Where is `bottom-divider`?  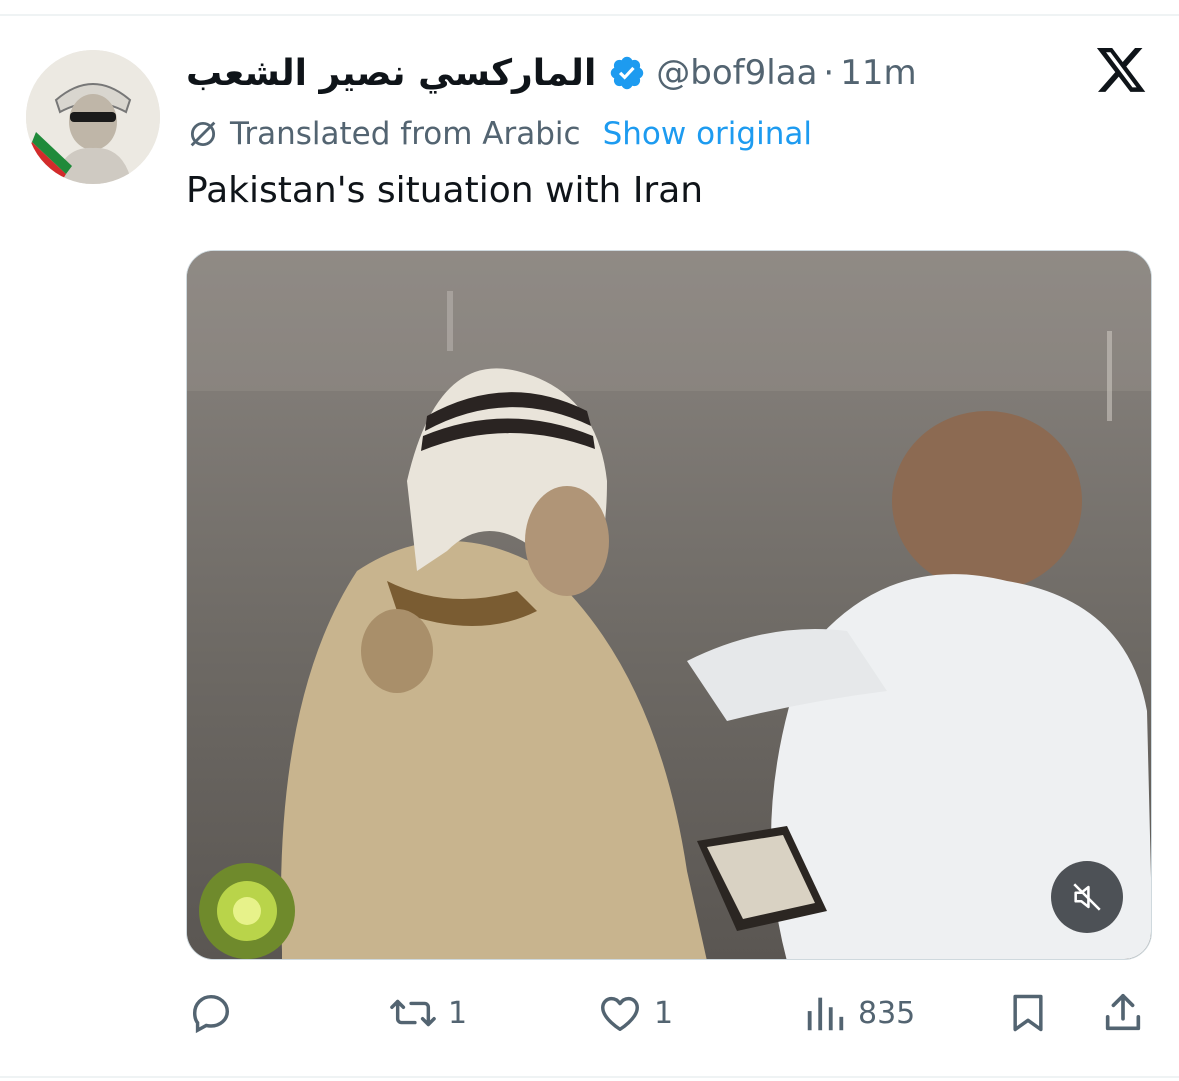 bottom-divider is located at coordinates (589, 1077).